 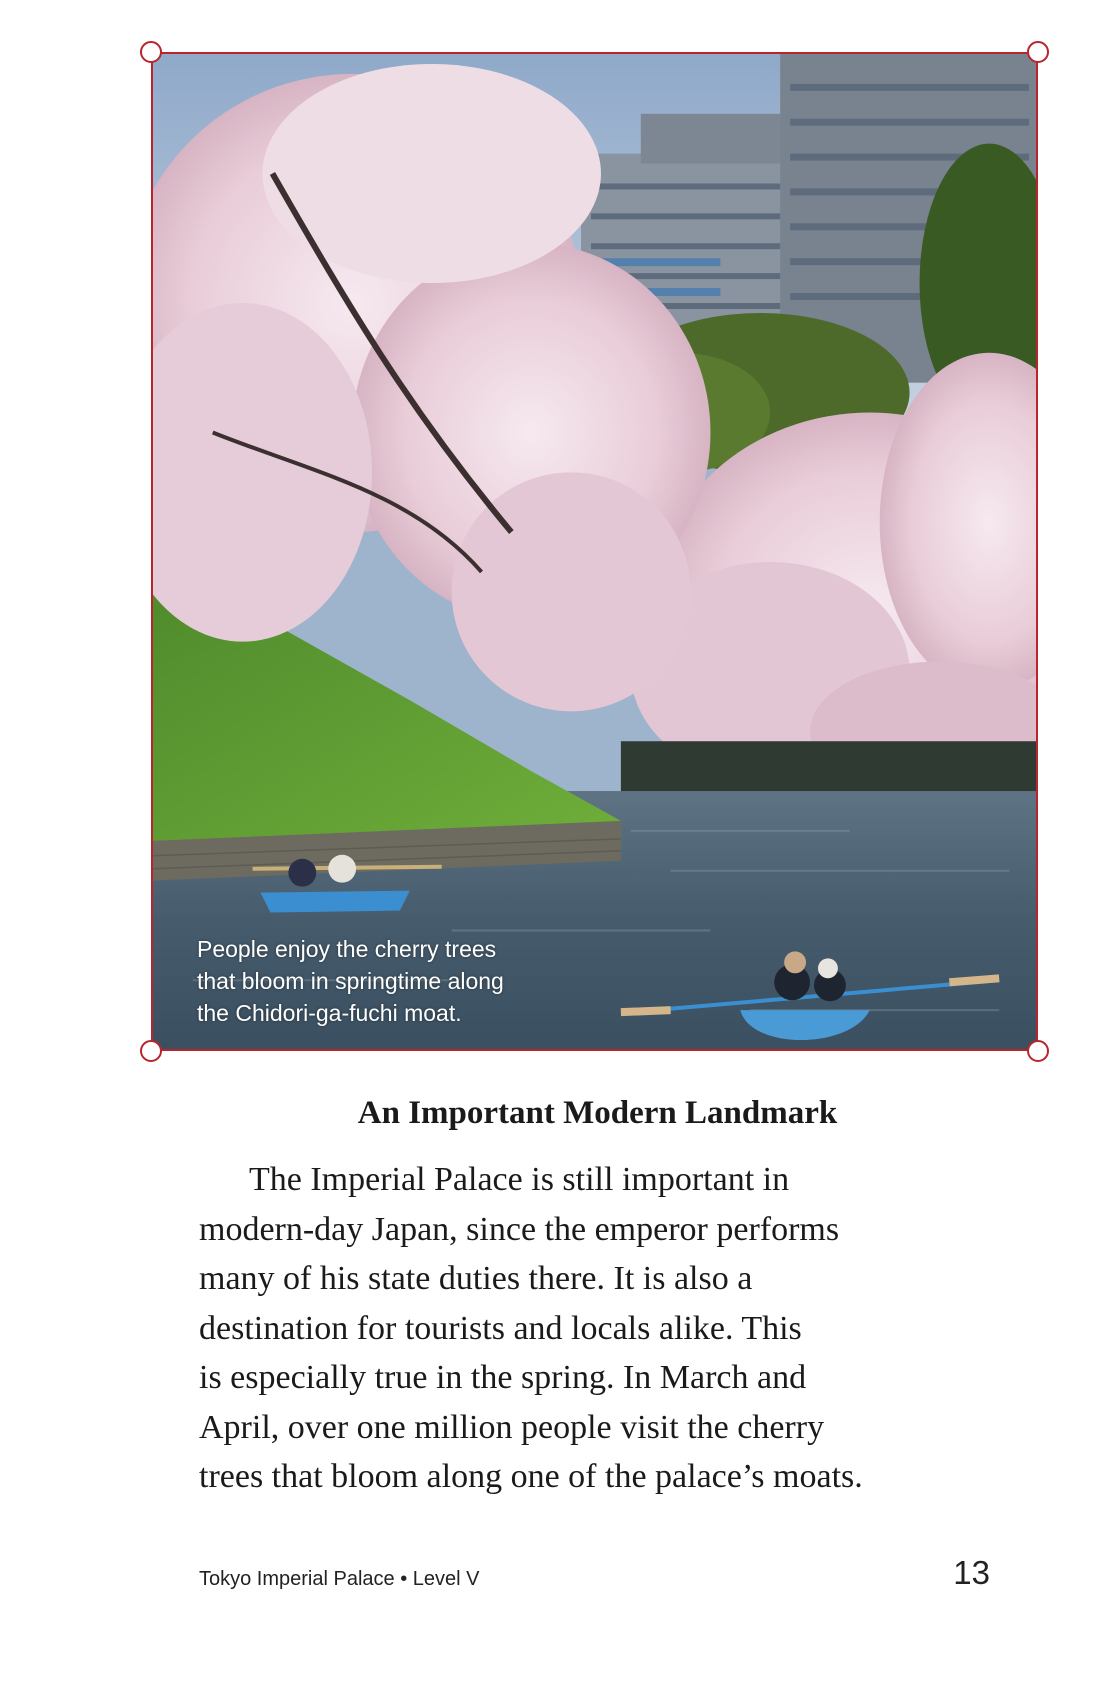 What do you see at coordinates (329, 1013) in the screenshot?
I see `caption-line: the Chidori-ga-fuchi moat.` at bounding box center [329, 1013].